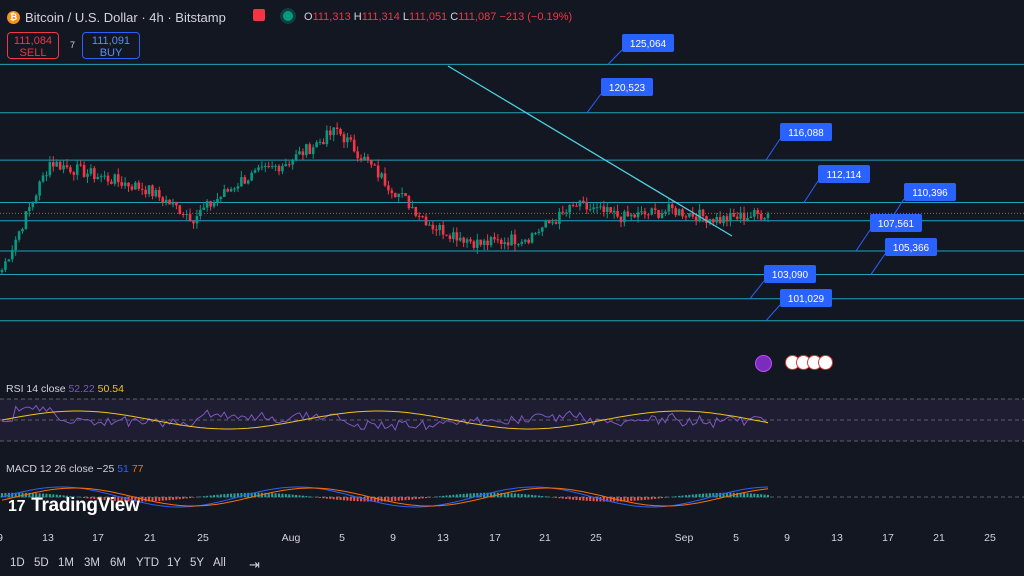 The width and height of the screenshot is (1024, 576). Describe the element at coordinates (911, 248) in the screenshot. I see `level-label-text: 105,366` at that location.